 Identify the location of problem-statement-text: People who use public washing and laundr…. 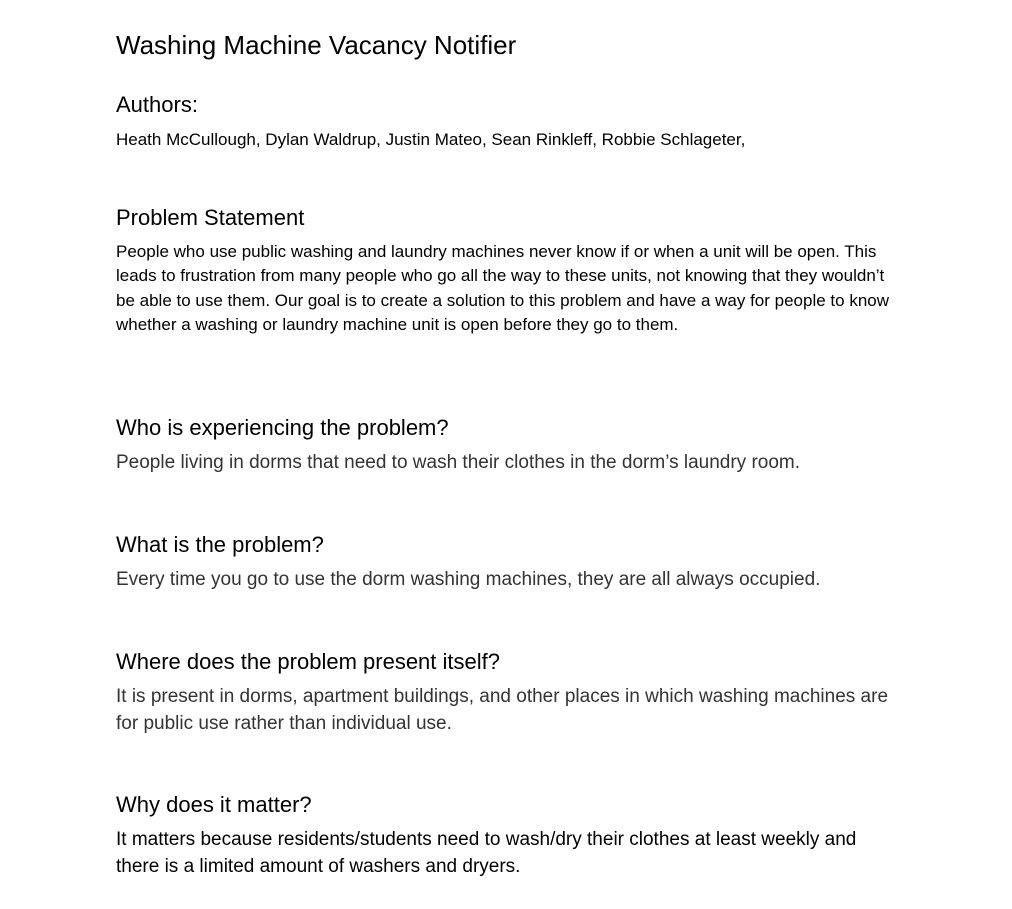
(503, 288).